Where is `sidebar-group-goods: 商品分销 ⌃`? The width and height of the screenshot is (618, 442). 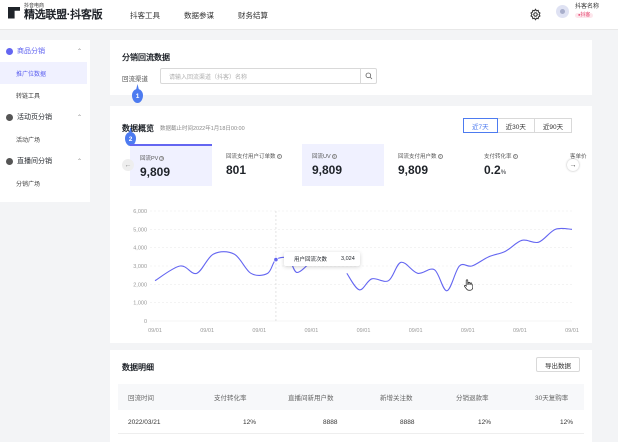 sidebar-group-goods: 商品分销 ⌃ is located at coordinates (45, 51).